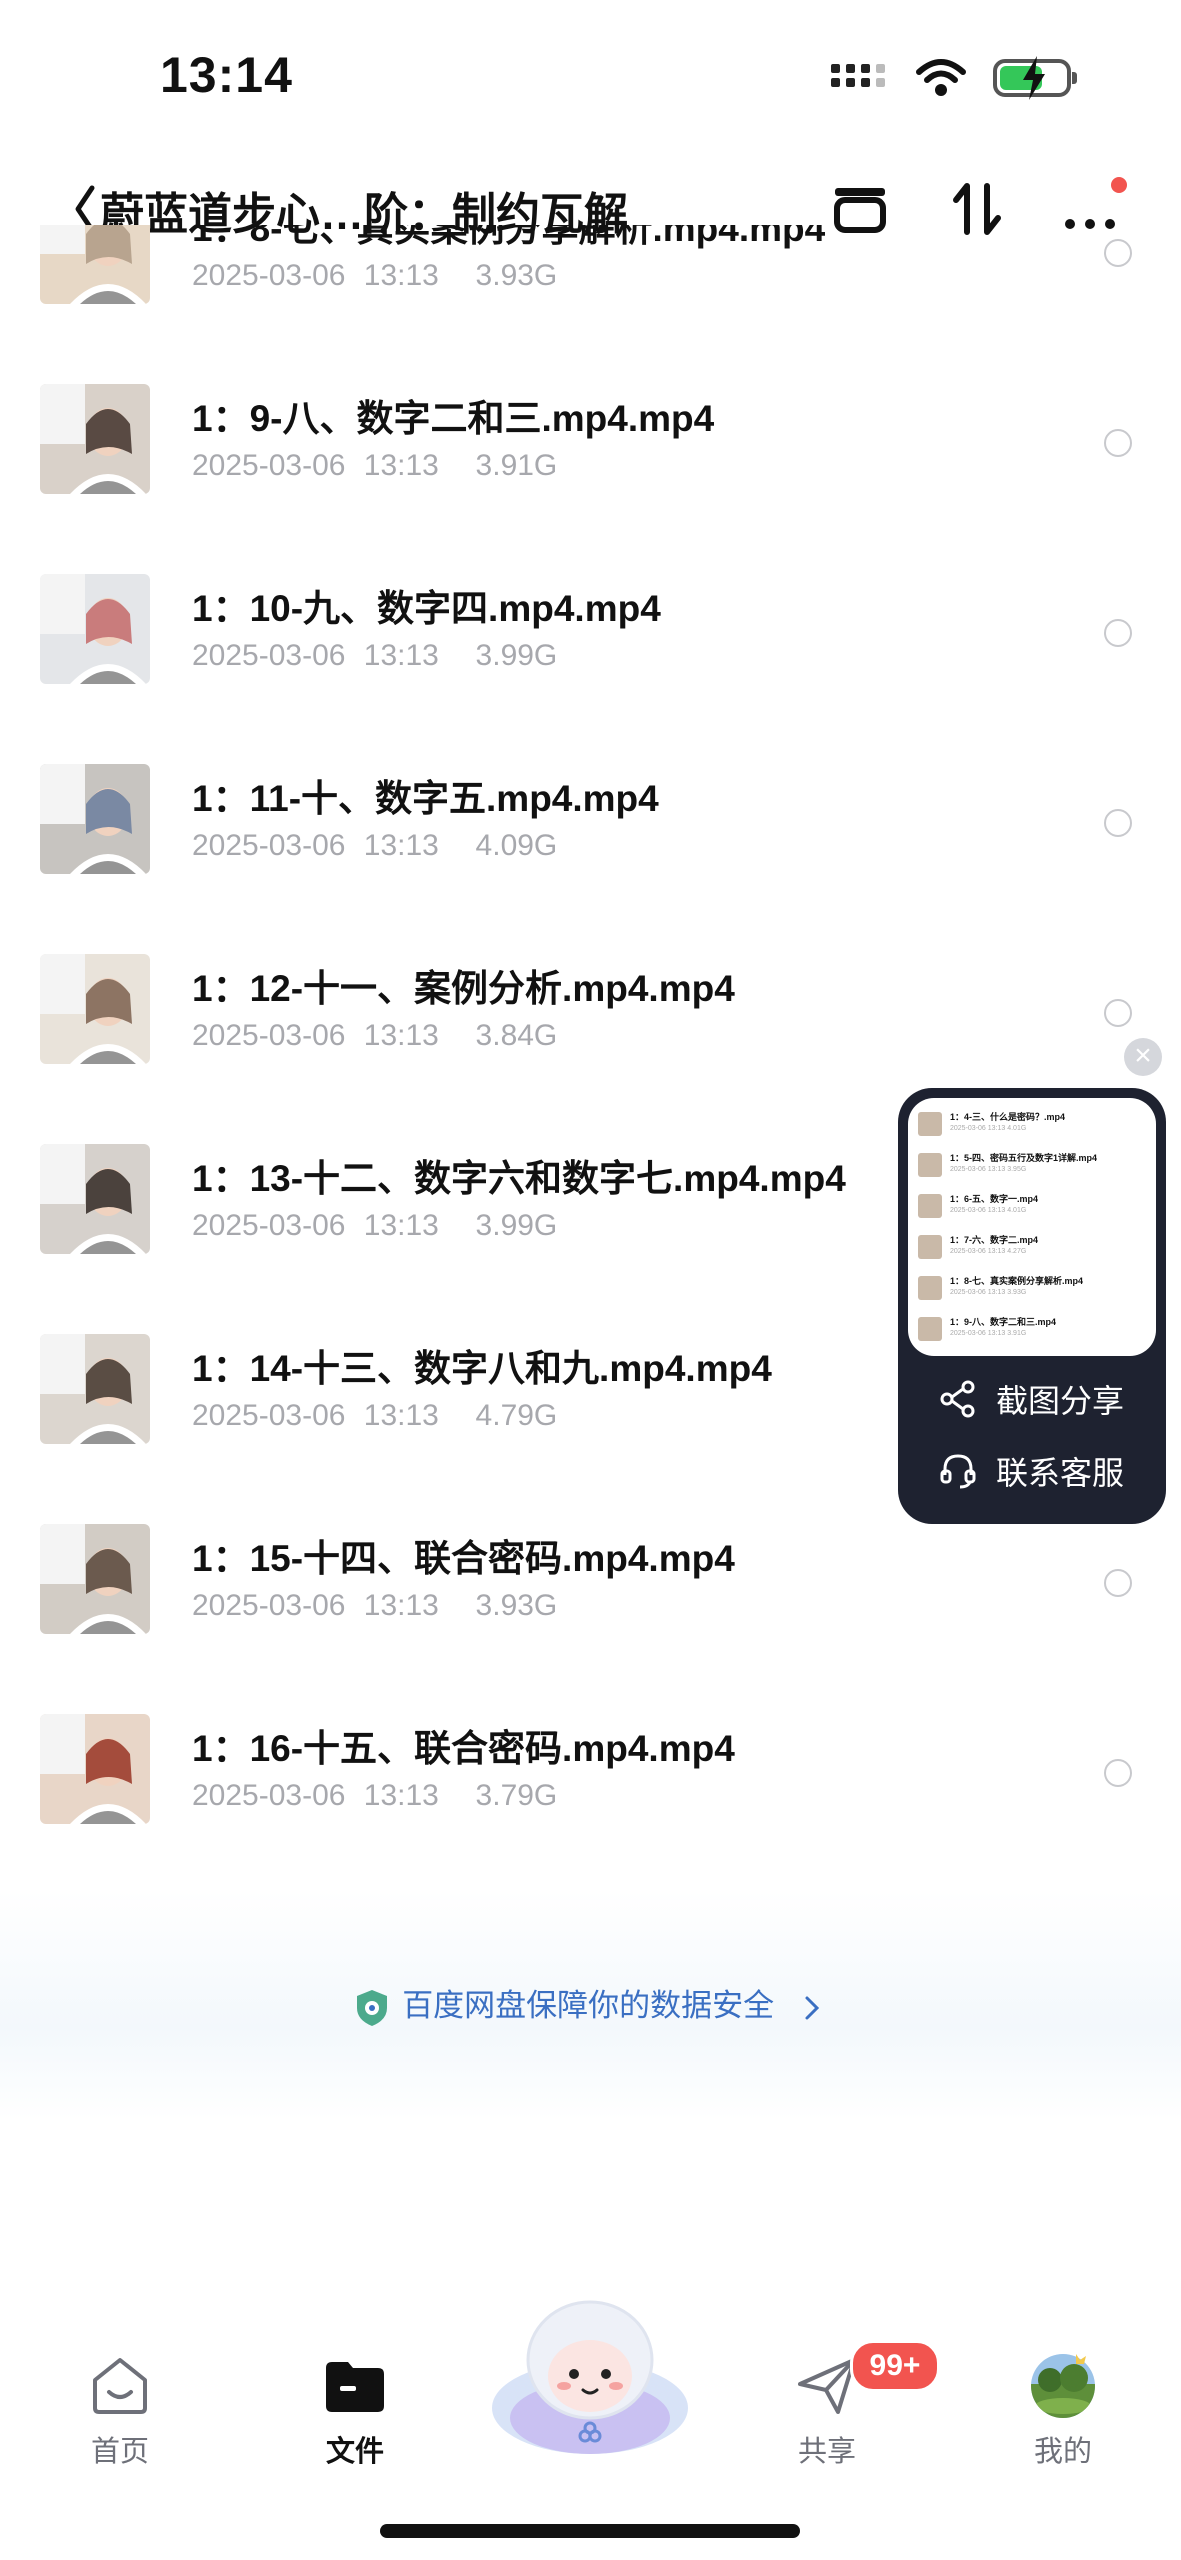 This screenshot has height=2560, width=1181. I want to click on security-banner-text: 百度网盘保障你的数据安全, so click(588, 2005).